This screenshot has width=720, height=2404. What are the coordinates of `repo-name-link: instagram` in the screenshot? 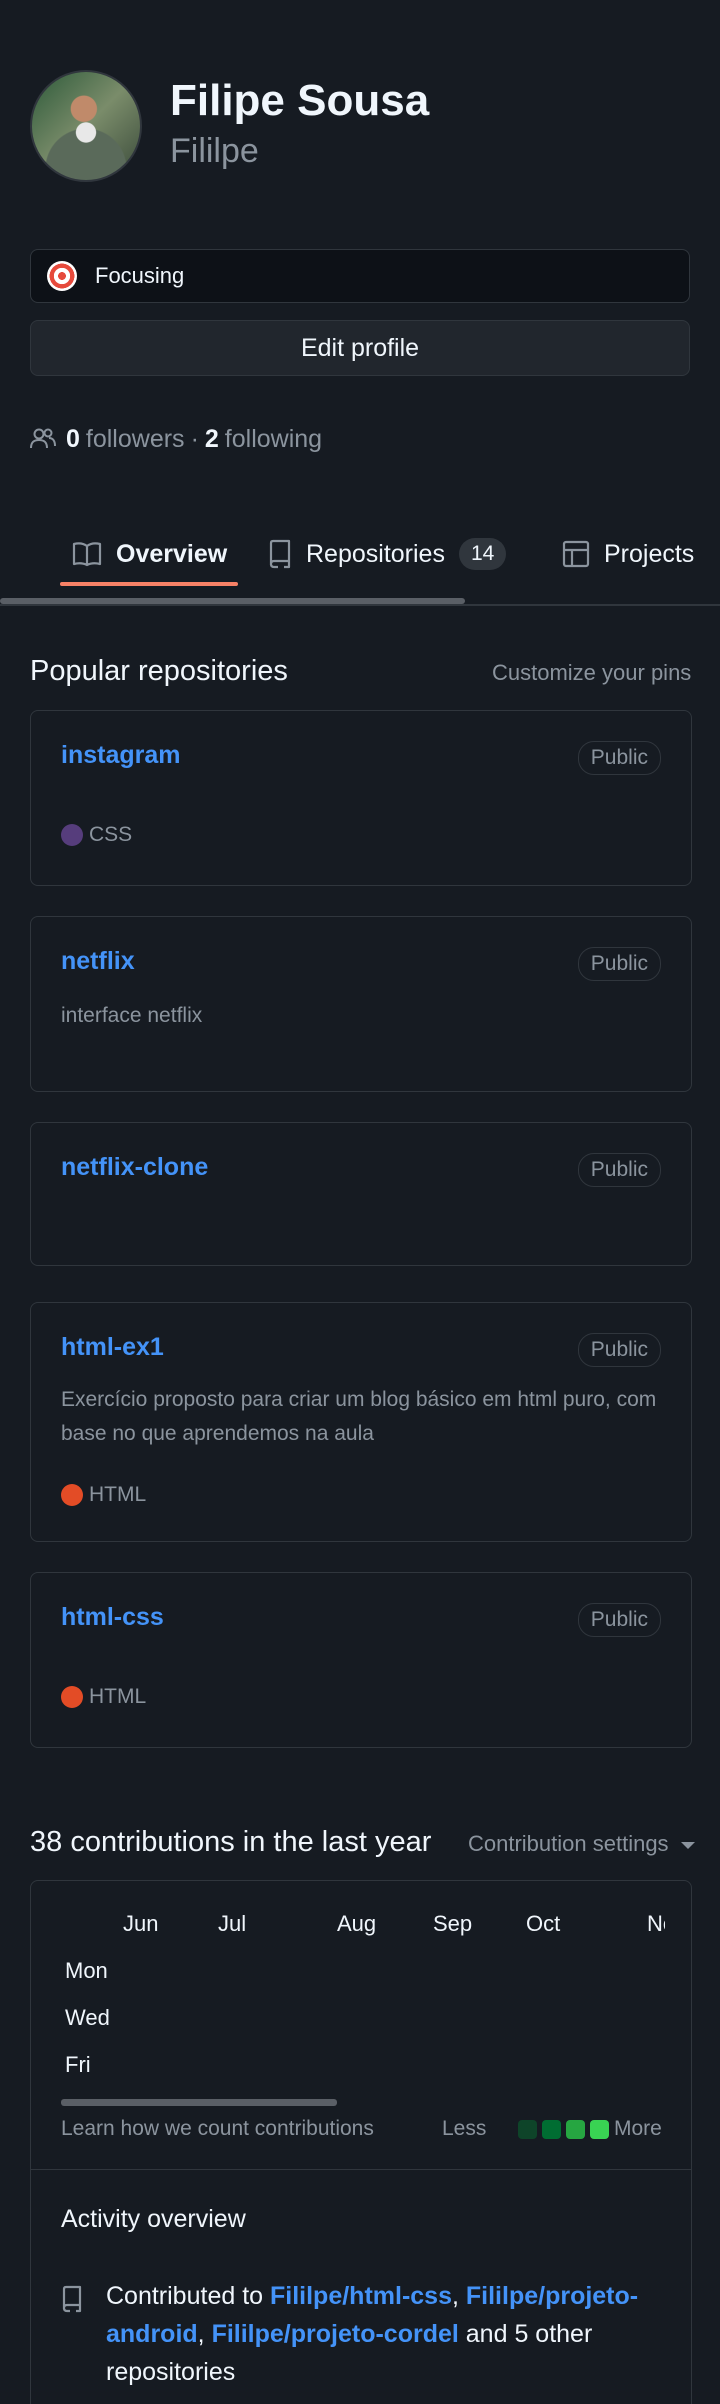 It's located at (120, 755).